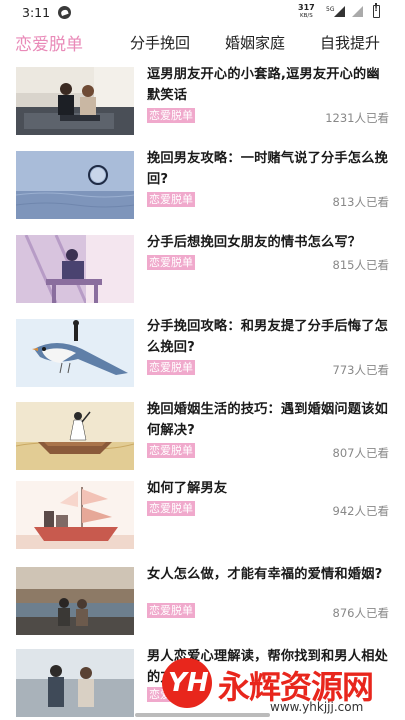  I want to click on article-item: 挽回婚姻生活的技巧：遇到婚姻问题该如何解决? 恋爱脱单 807人已看, so click(202, 434).